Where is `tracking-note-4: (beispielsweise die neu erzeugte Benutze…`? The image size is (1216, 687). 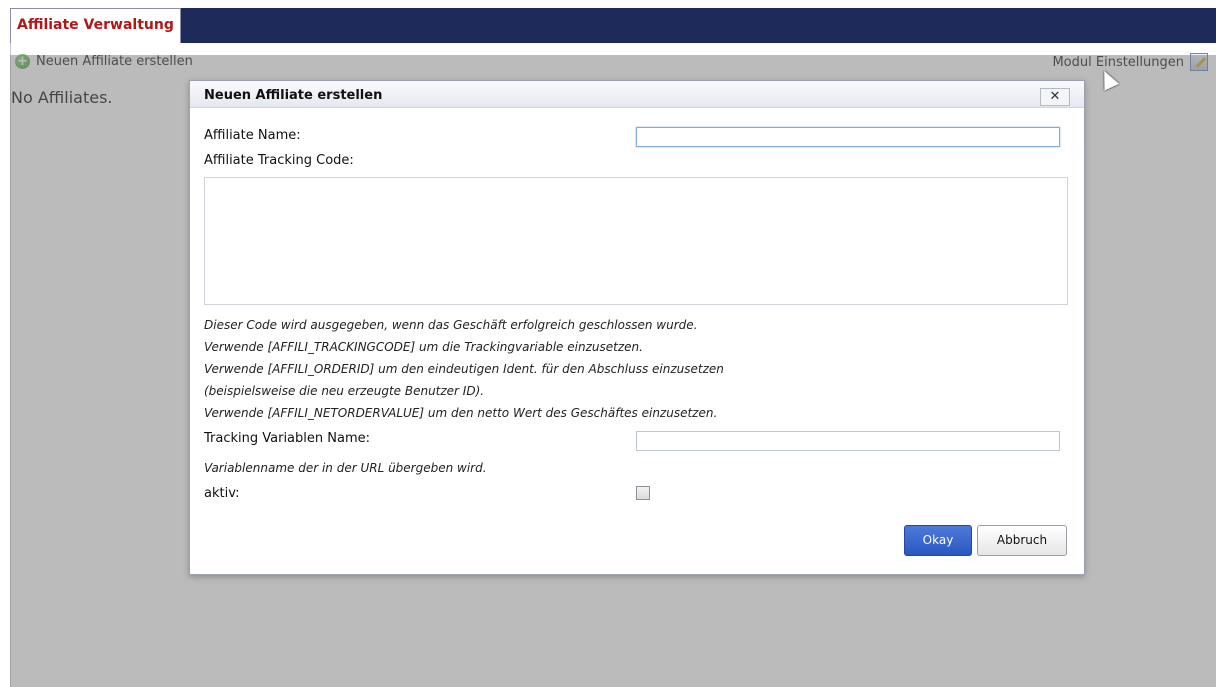
tracking-note-4: (beispielsweise die neu erzeugte Benutze… is located at coordinates (344, 391).